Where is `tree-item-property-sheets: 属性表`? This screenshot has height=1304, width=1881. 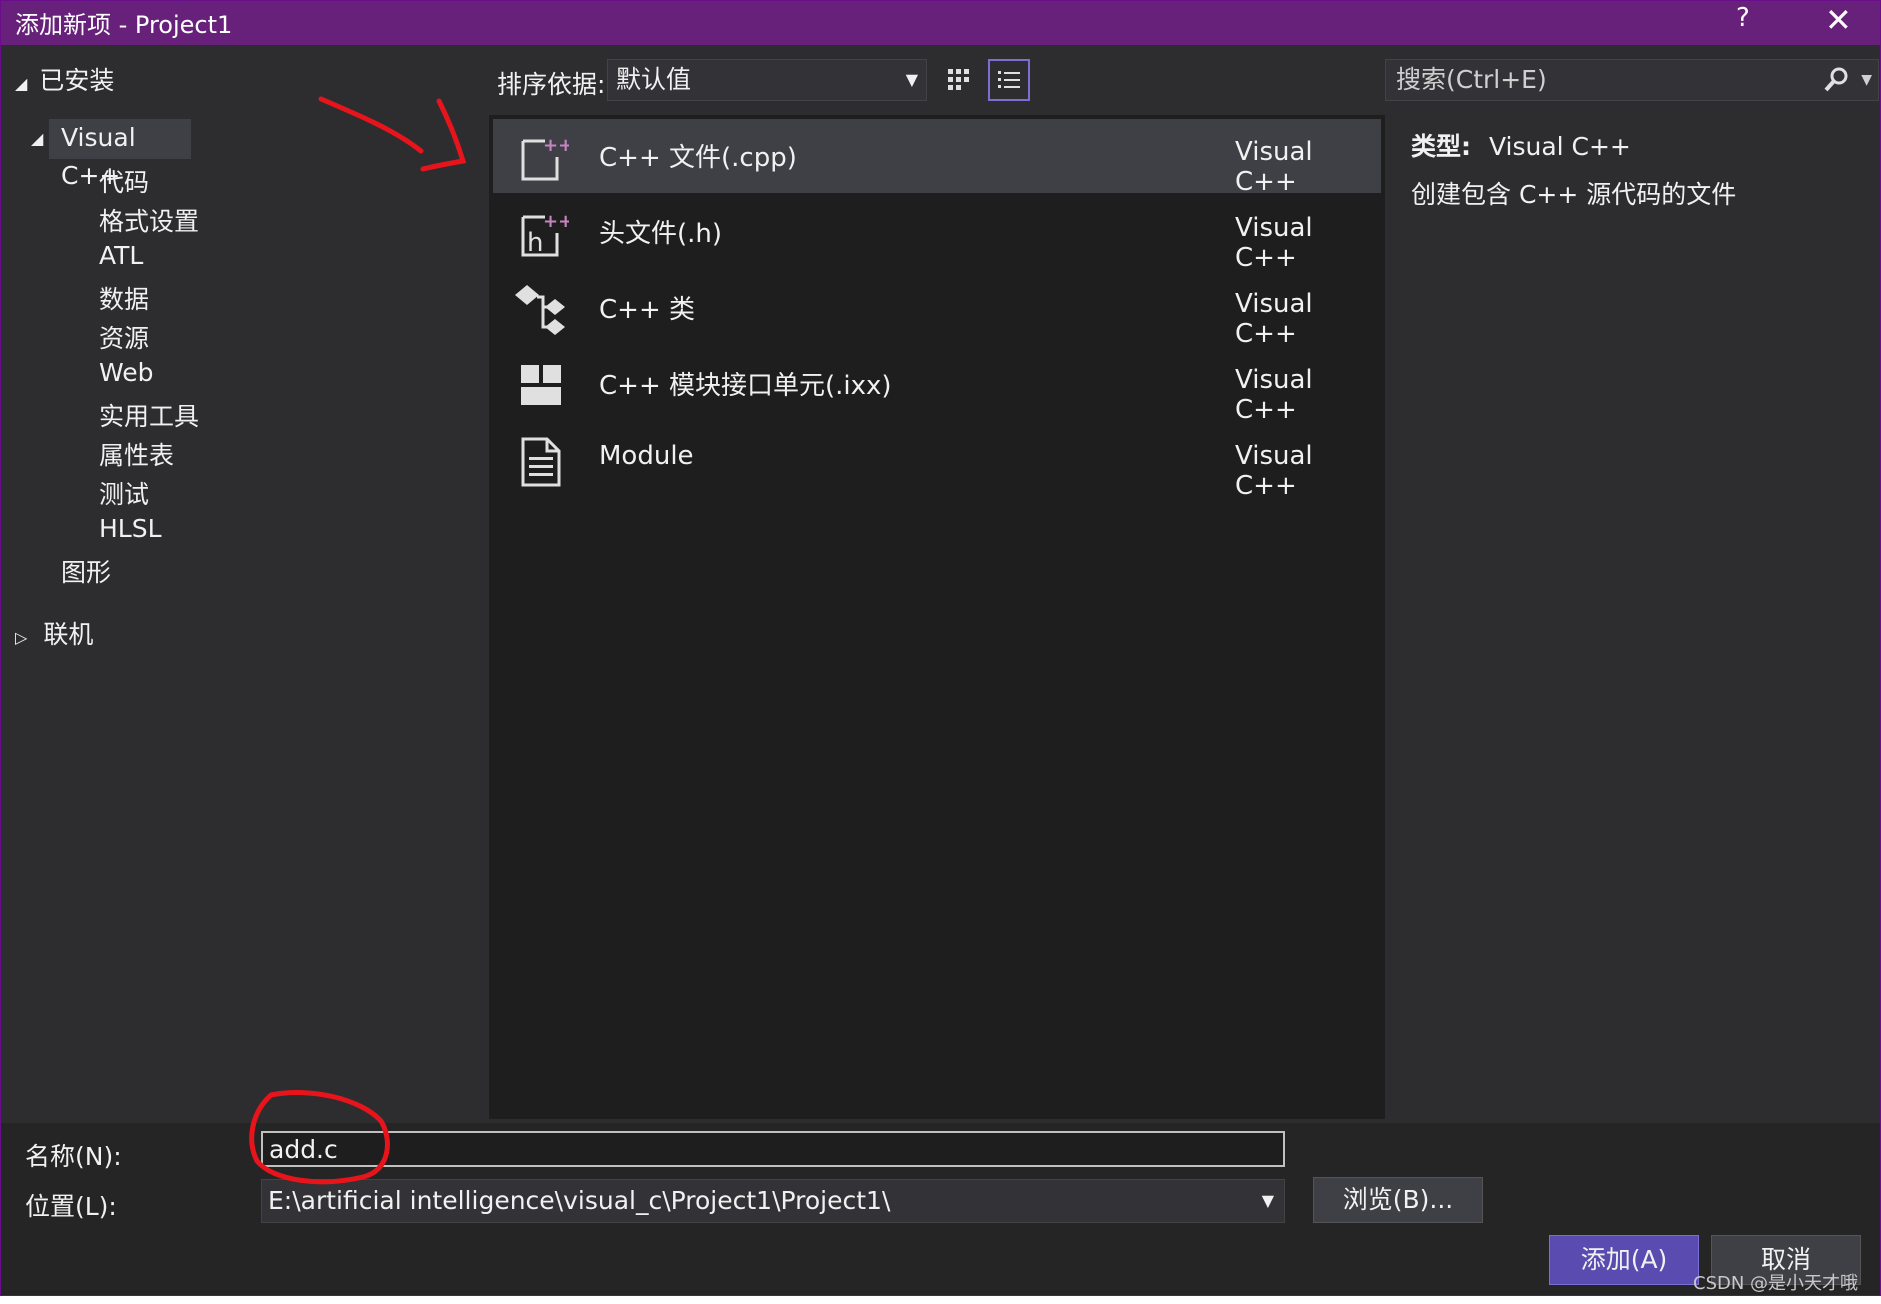
tree-item-property-sheets: 属性表 is located at coordinates (136, 454).